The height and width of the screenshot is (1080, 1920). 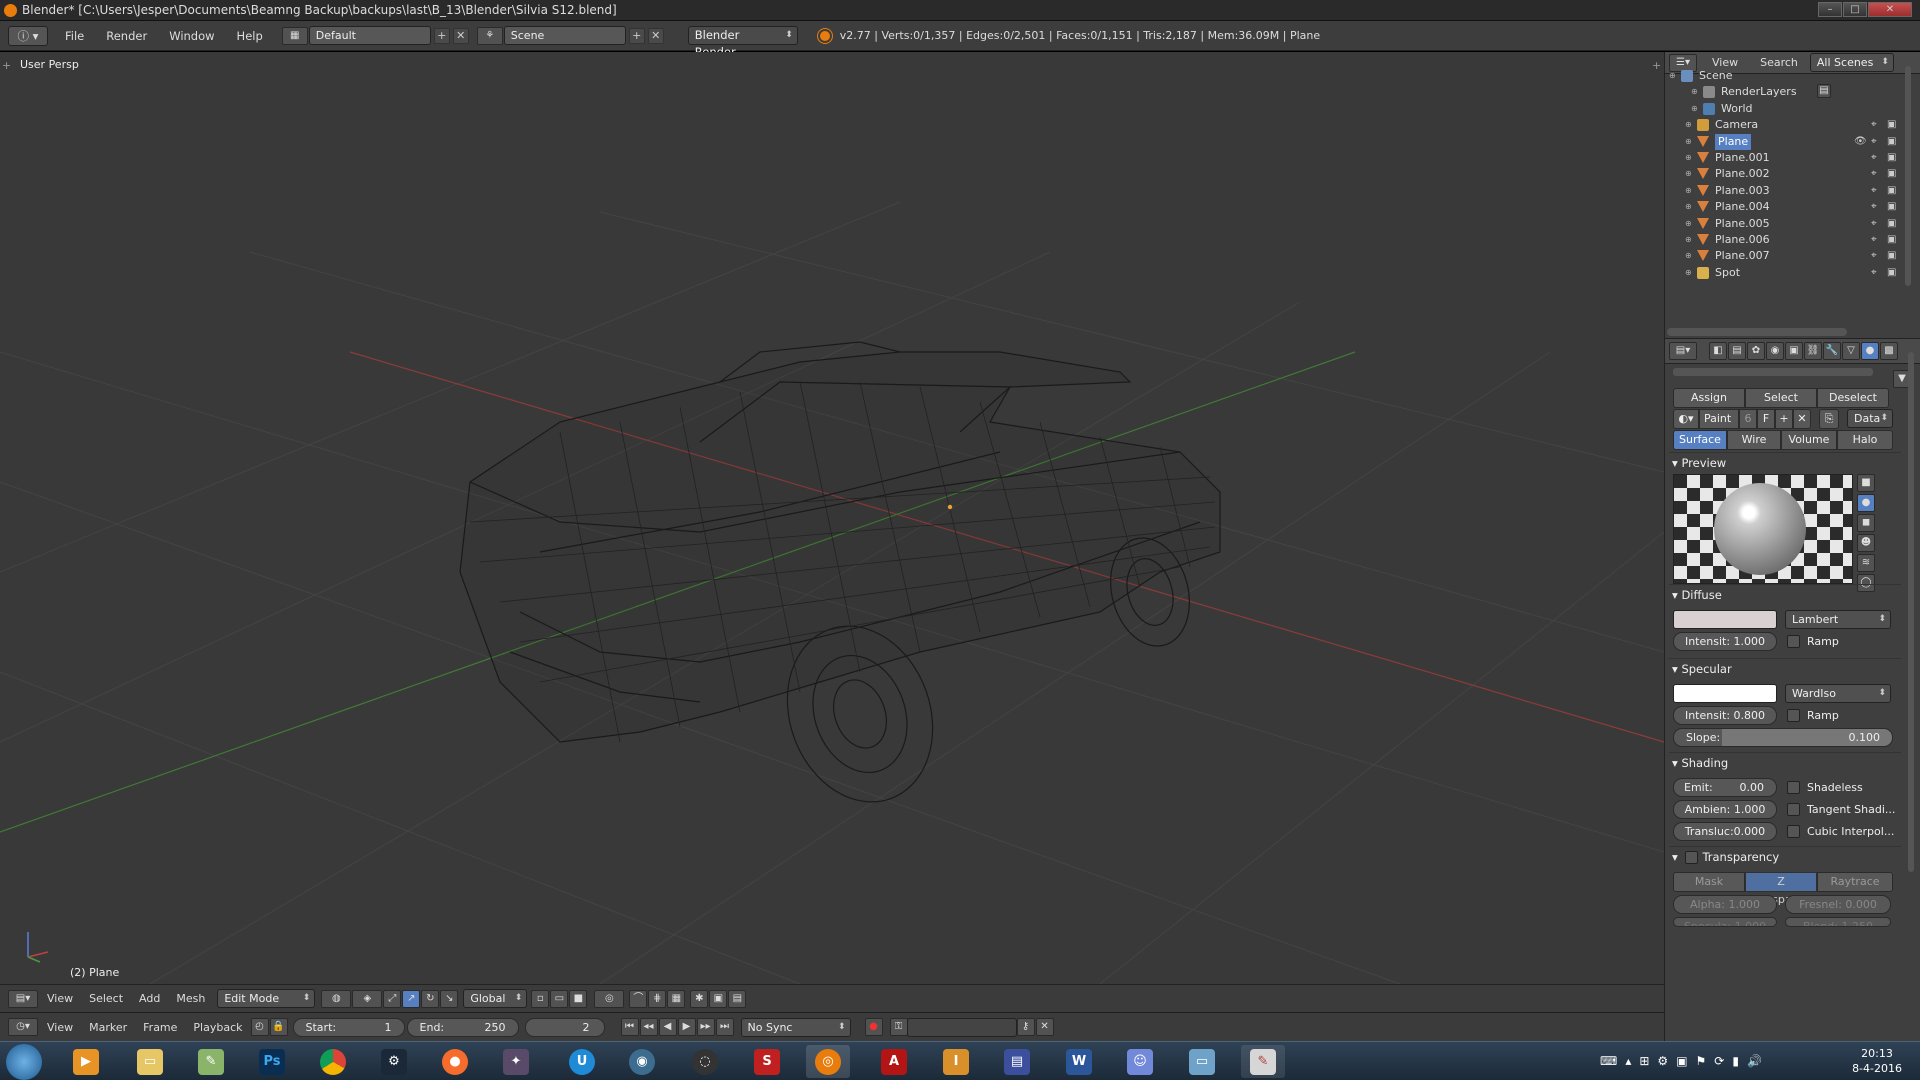 I want to click on scale-manipulator-icon: ↘, so click(x=449, y=998).